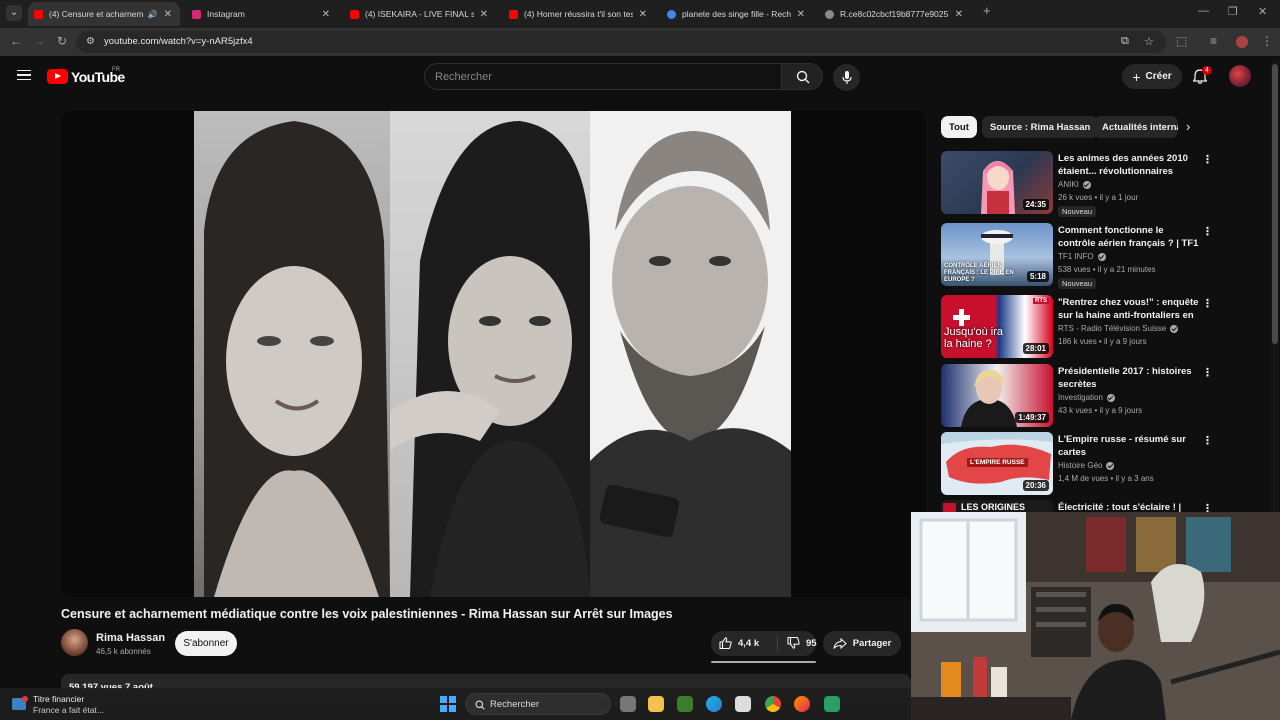 This screenshot has height=720, width=1280. What do you see at coordinates (997, 326) in the screenshot?
I see `video-thumbnail: RTS Jusqu'où ira la haine ? 28:01` at bounding box center [997, 326].